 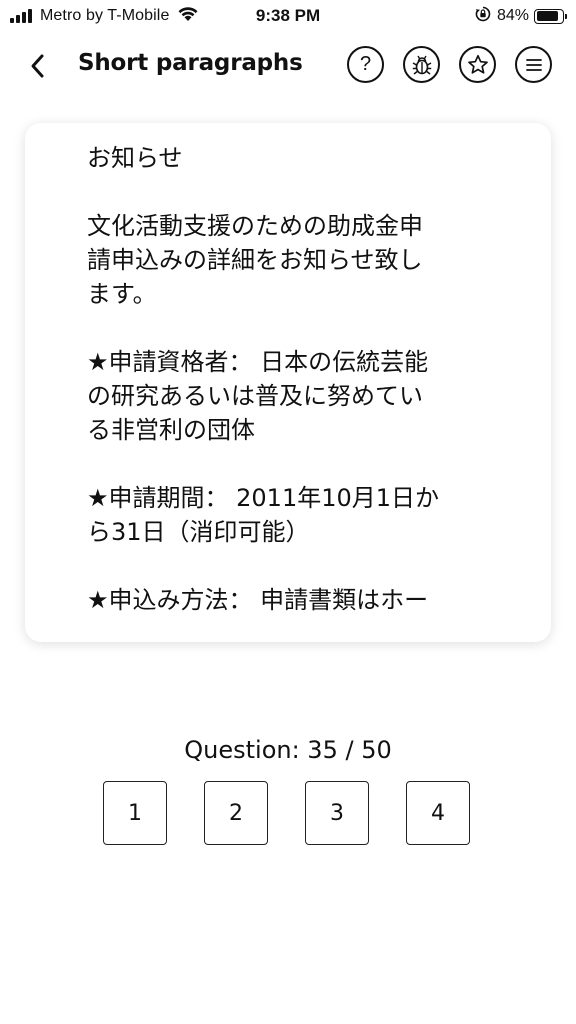 I want to click on chevron-left-icon, so click(x=37, y=66).